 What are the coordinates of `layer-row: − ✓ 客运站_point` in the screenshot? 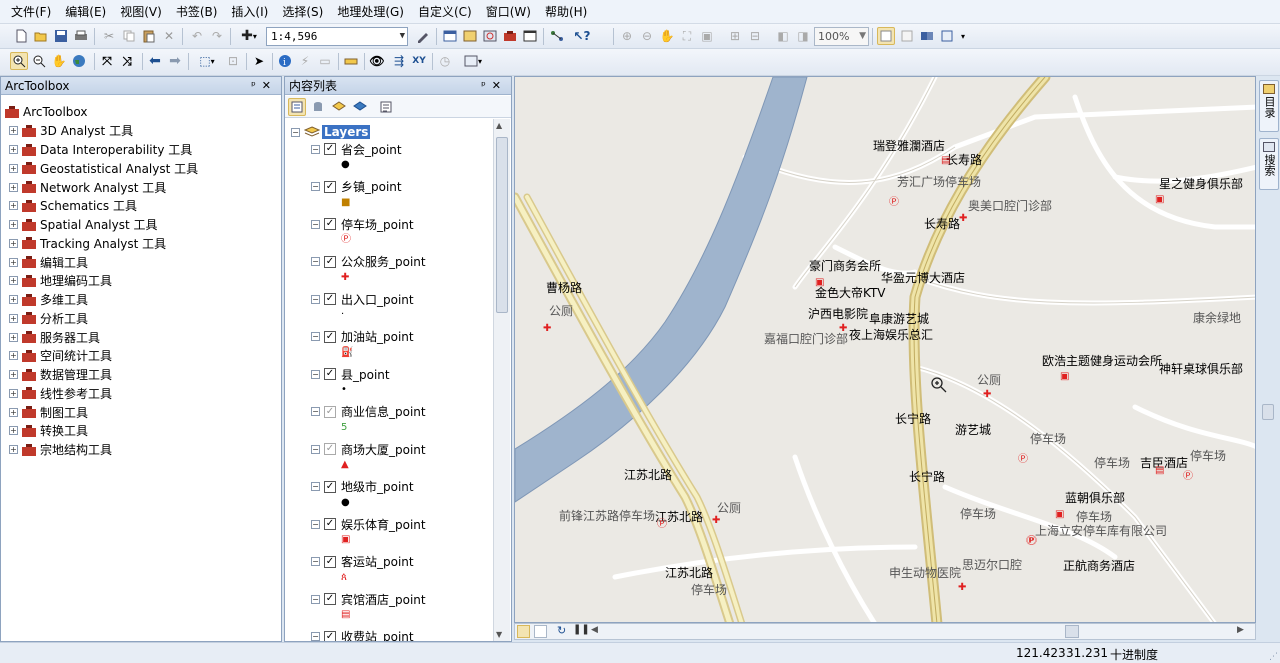 It's located at (362, 562).